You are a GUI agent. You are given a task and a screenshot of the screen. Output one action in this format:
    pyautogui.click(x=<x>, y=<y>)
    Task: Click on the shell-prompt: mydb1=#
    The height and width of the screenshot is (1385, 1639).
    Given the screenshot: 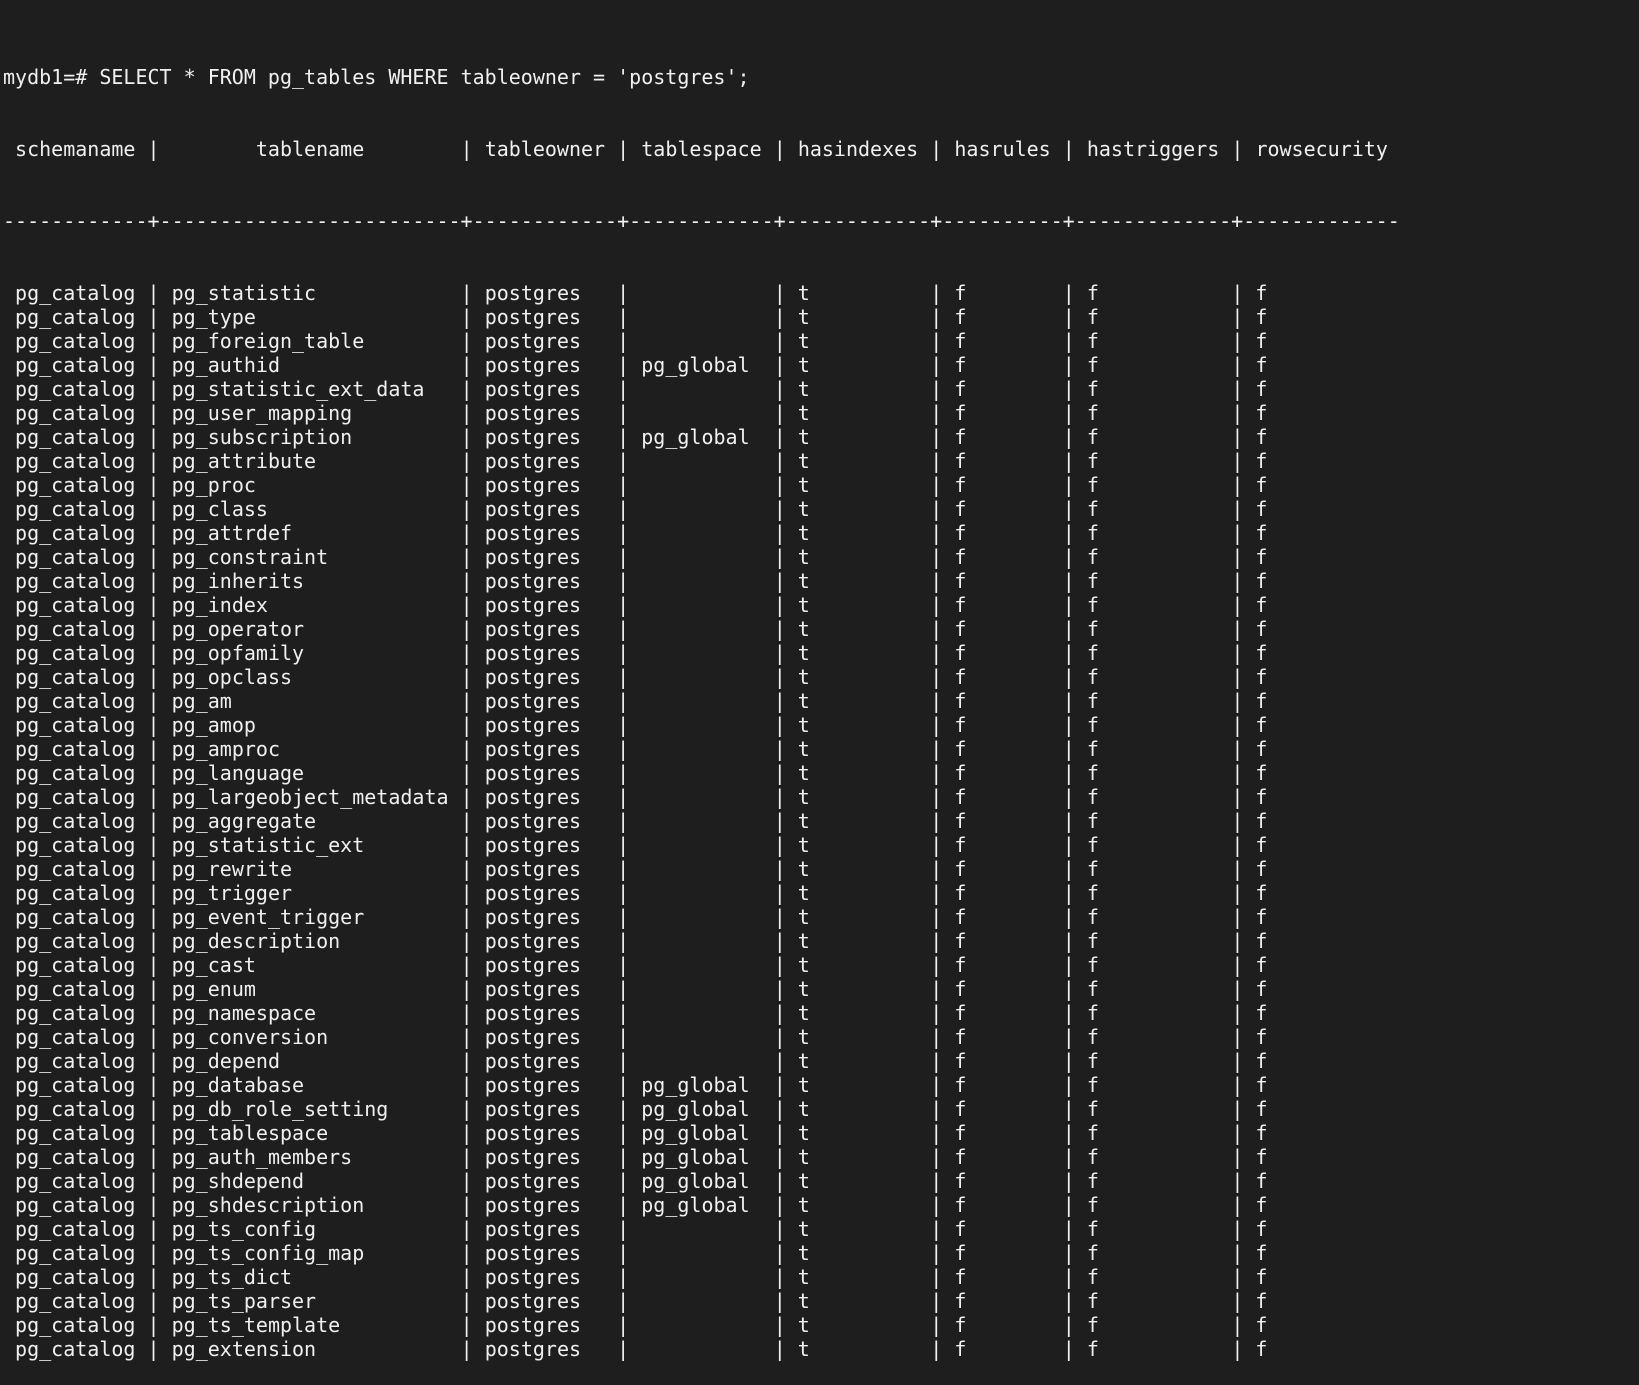 What is the action you would take?
    pyautogui.click(x=45, y=77)
    